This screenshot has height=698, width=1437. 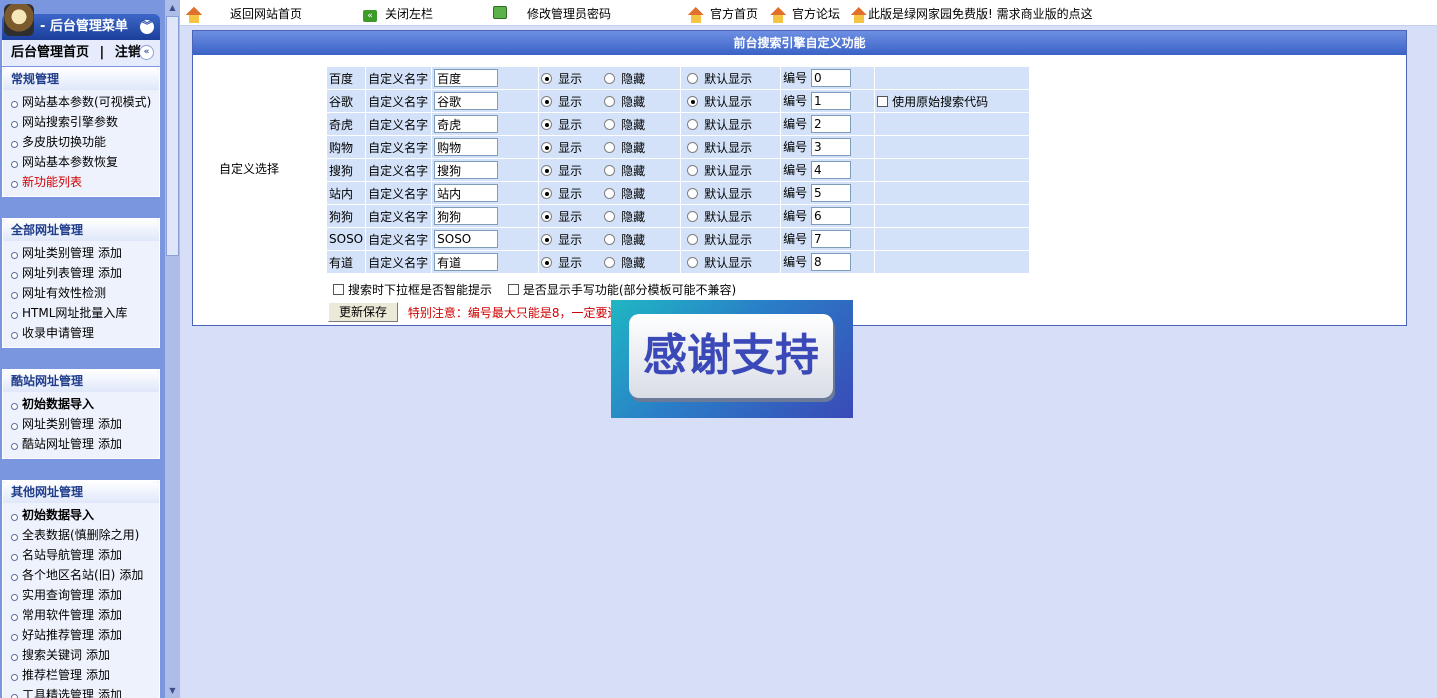 What do you see at coordinates (81, 381) in the screenshot?
I see `sidebar-group-title: 酷站网址管理` at bounding box center [81, 381].